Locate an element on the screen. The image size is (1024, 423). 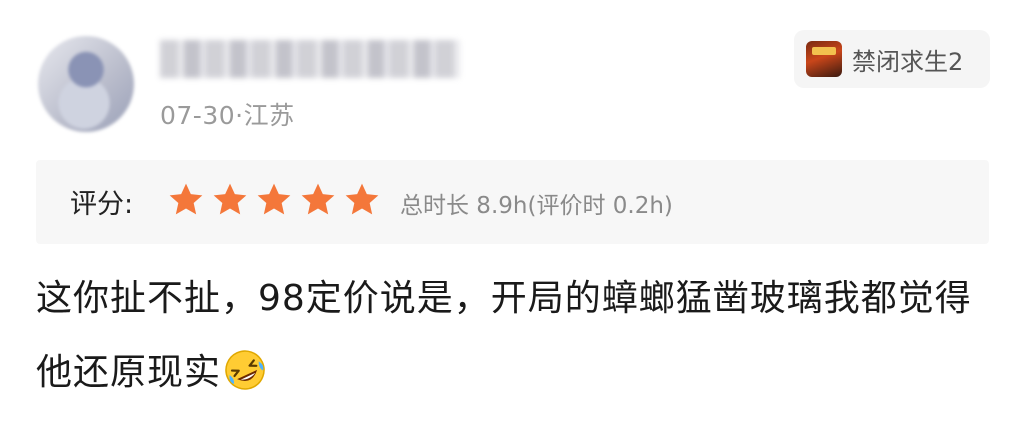
star-rating is located at coordinates (274, 200).